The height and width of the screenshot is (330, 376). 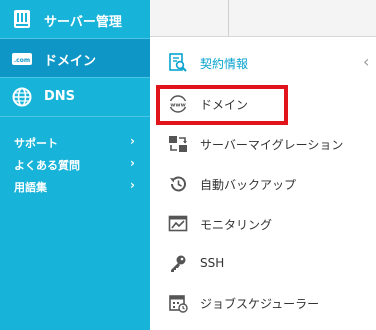 What do you see at coordinates (302, 18) in the screenshot?
I see `topbar-tab` at bounding box center [302, 18].